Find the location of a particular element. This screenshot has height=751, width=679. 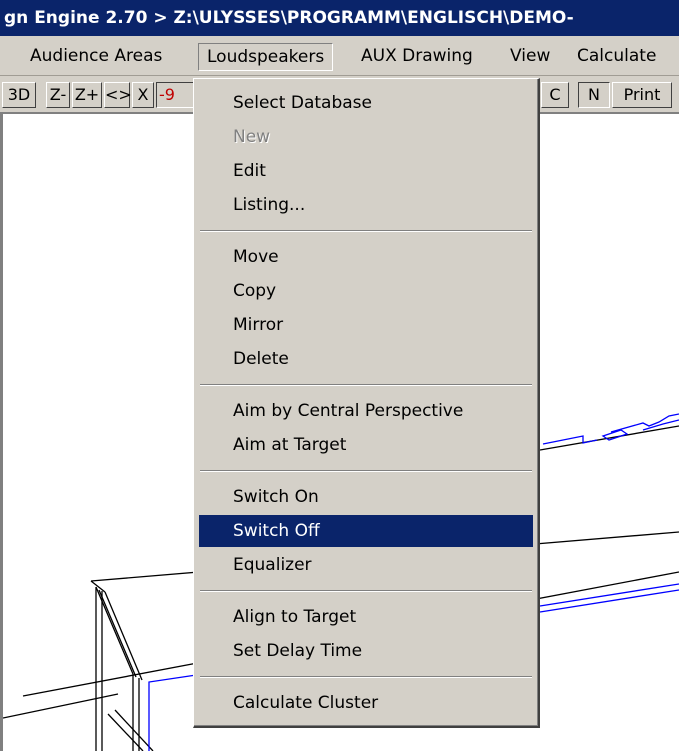

c-button: C is located at coordinates (555, 95).